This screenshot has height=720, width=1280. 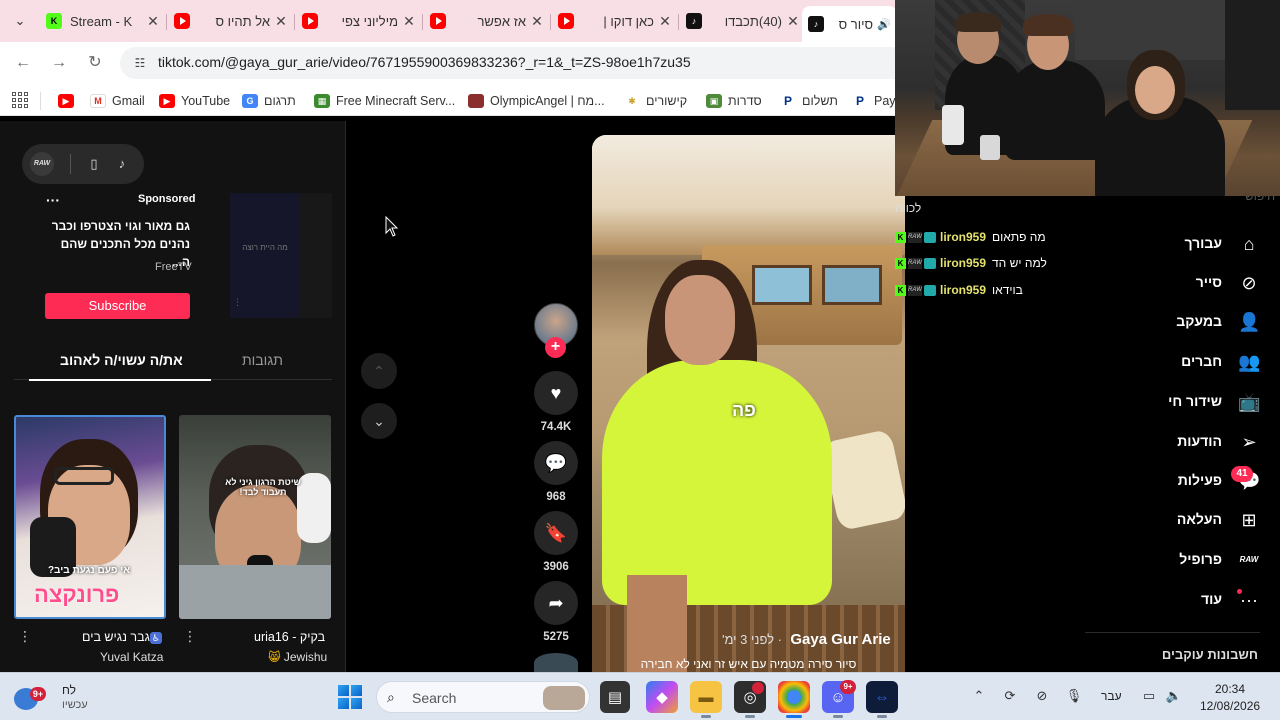 I want to click on phone-icon: ▯, so click(x=94, y=164).